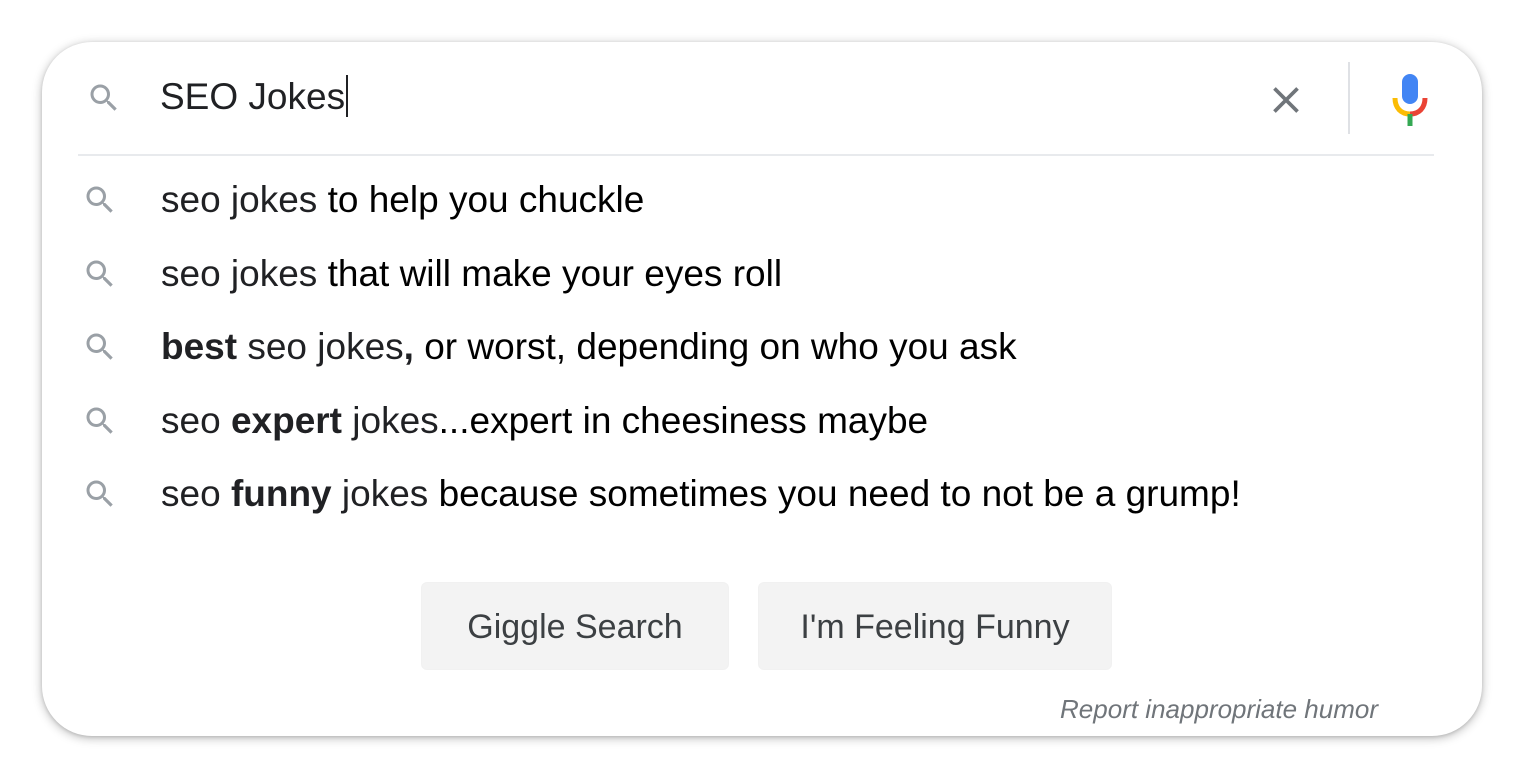 The width and height of the screenshot is (1536, 781). Describe the element at coordinates (715, 346) in the screenshot. I see `suggestion-text-part: or worst, depending on who you ask` at that location.